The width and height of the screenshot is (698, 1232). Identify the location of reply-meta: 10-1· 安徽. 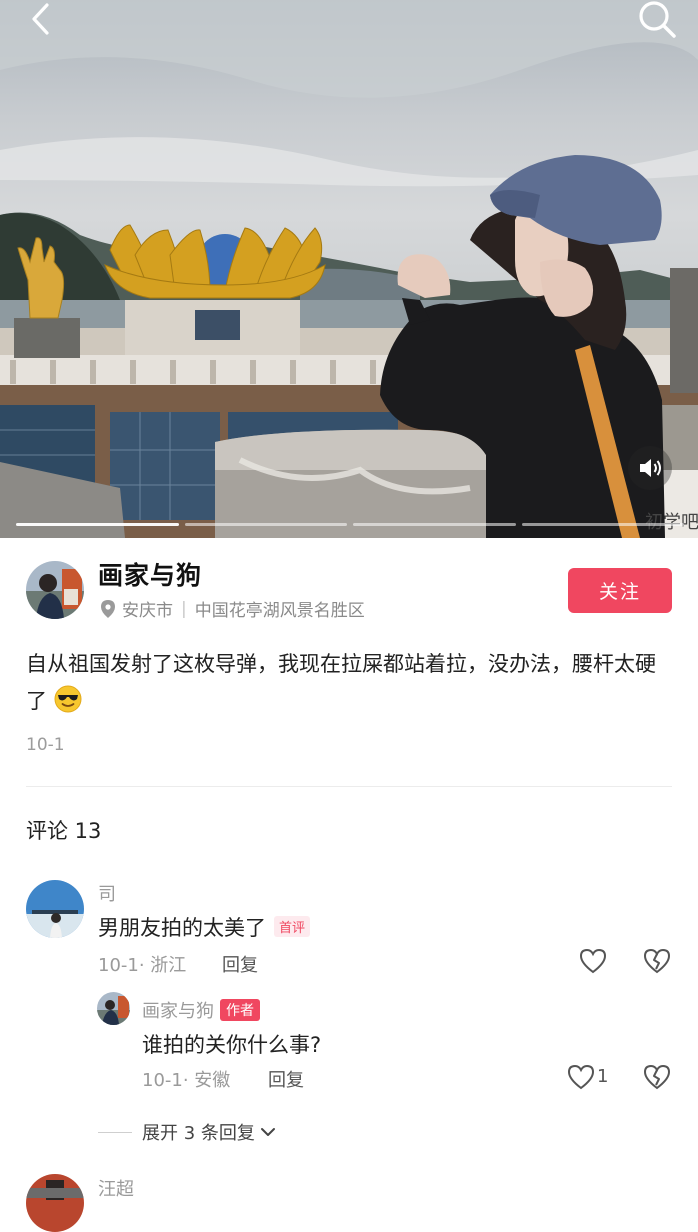
(186, 1080).